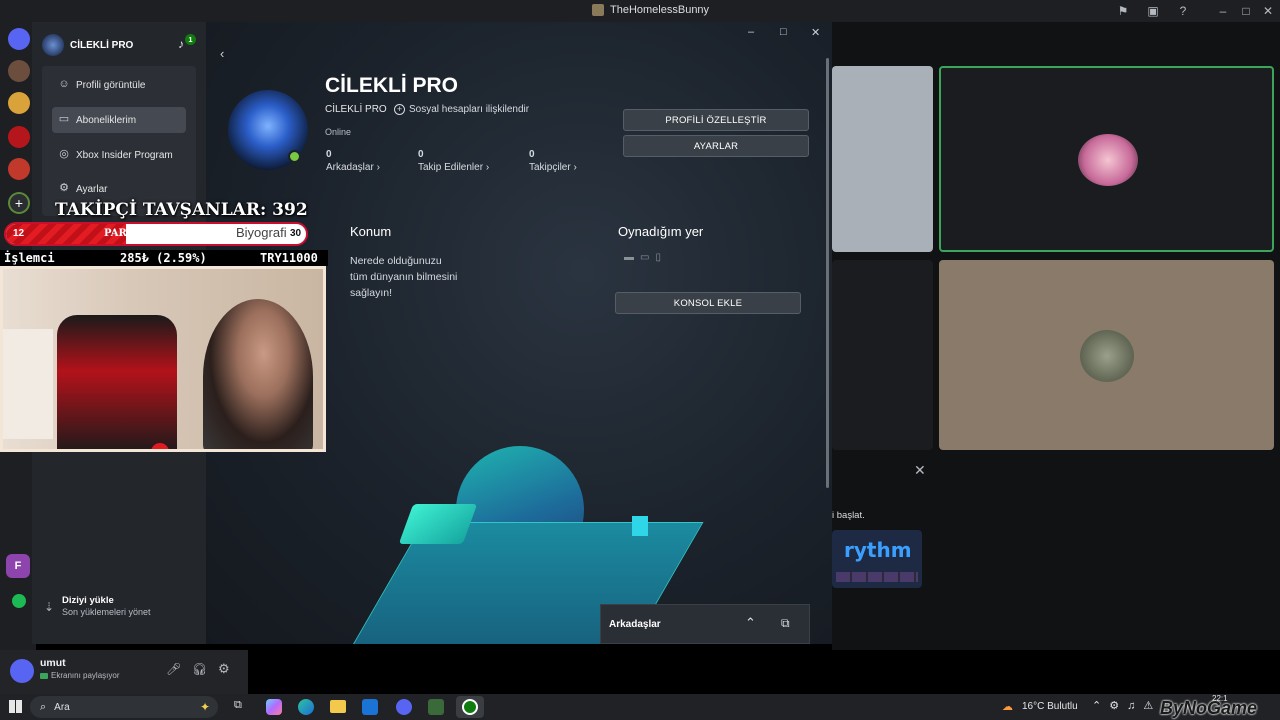  I want to click on back-icon: ‹, so click(222, 53).